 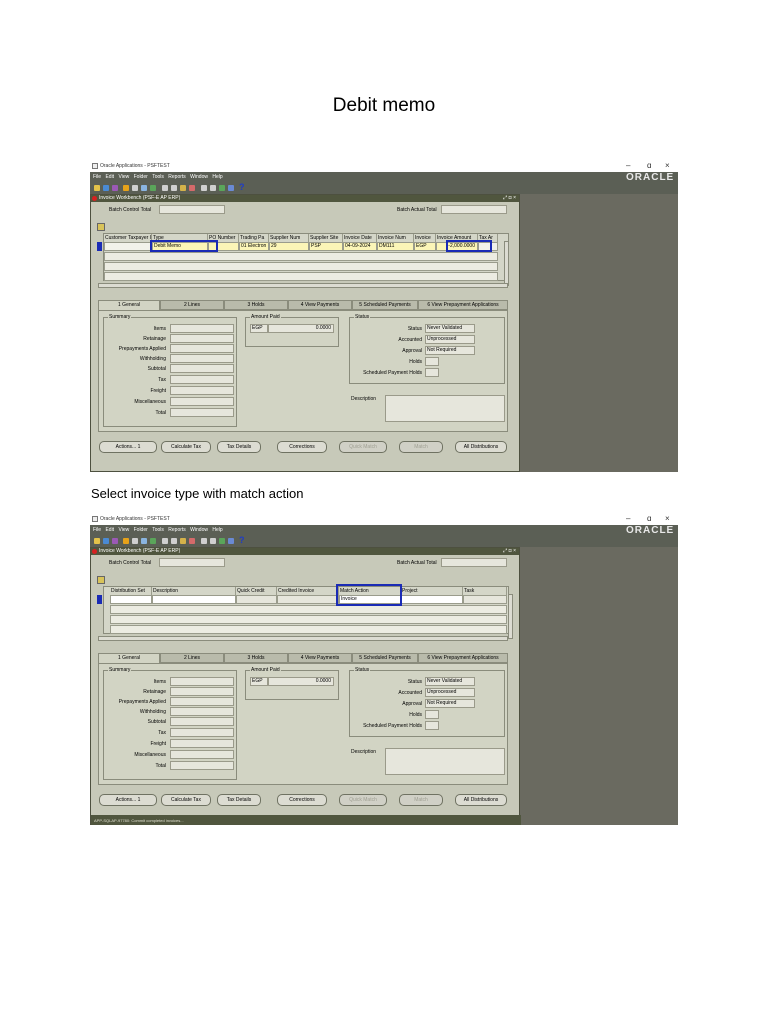 I want to click on cell-invoice-num: DM111, so click(x=395, y=246).